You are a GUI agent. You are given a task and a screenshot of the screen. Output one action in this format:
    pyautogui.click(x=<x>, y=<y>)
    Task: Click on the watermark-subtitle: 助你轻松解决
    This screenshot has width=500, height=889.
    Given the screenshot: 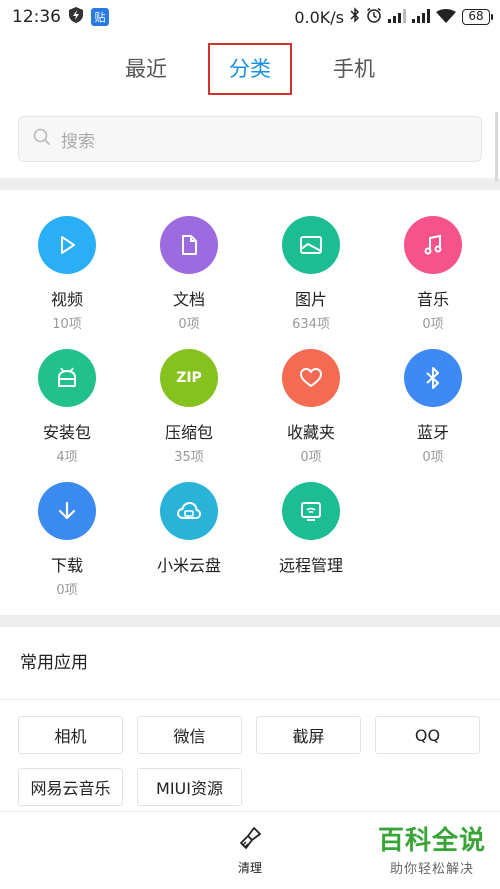 What is the action you would take?
    pyautogui.click(x=431, y=869)
    